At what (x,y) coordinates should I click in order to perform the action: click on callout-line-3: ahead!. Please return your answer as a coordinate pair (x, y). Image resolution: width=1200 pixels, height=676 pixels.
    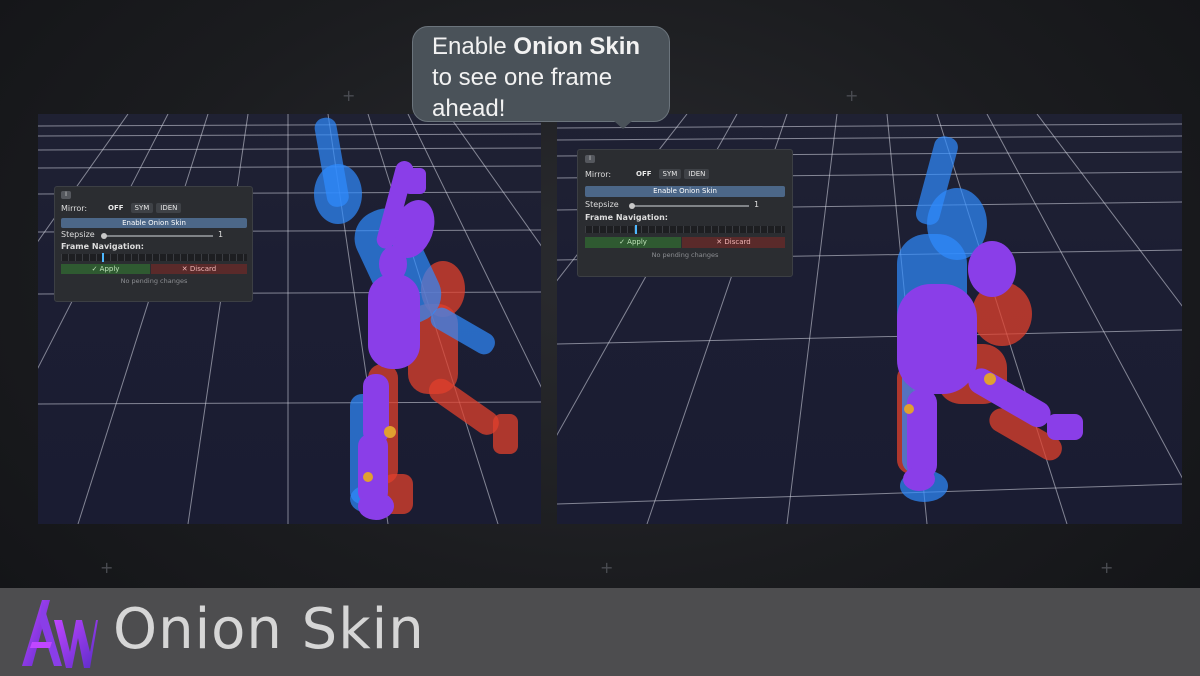
    Looking at the image, I should click on (469, 108).